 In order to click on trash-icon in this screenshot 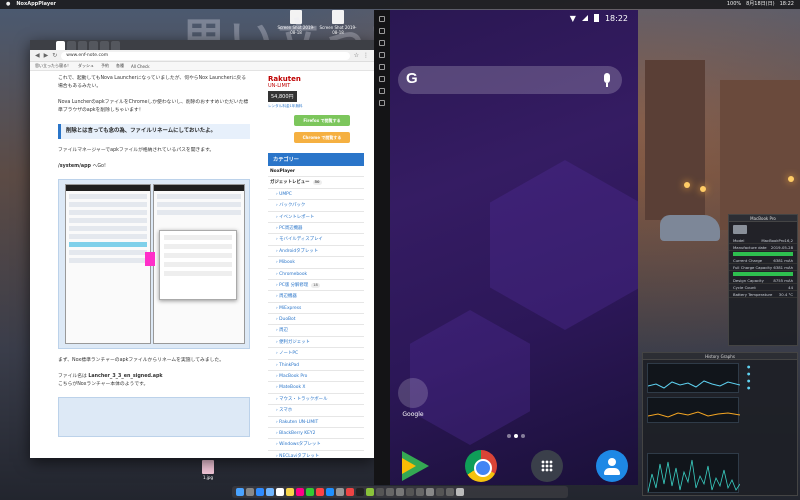, I will do `click(460, 492)`.